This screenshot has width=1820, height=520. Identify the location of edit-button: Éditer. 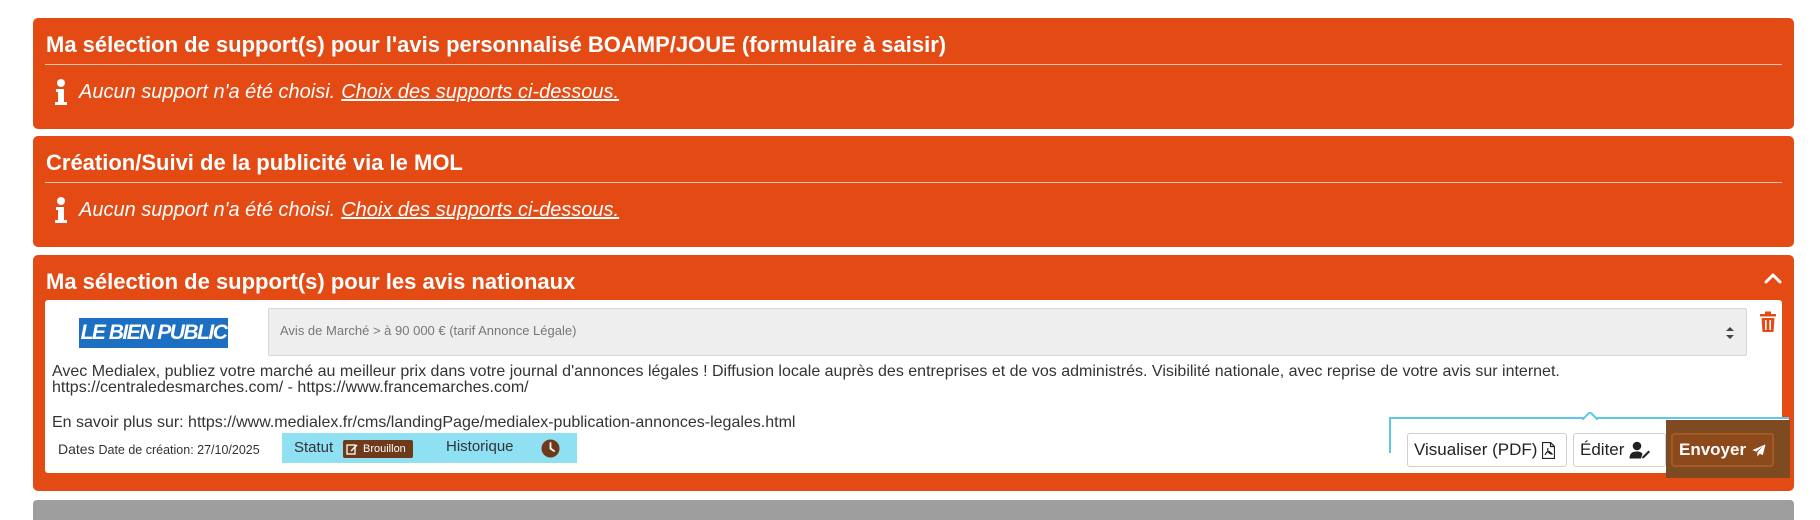
(1619, 450).